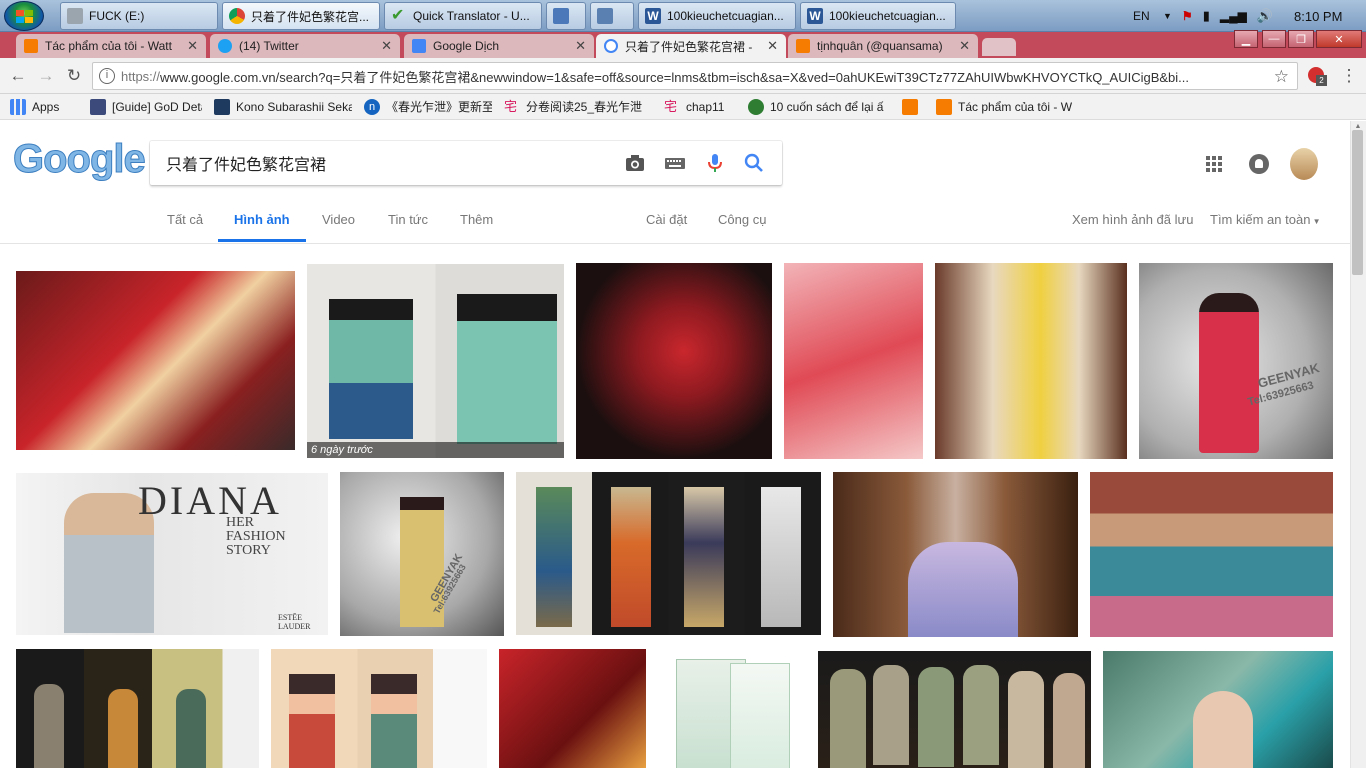 The width and height of the screenshot is (1366, 768). I want to click on tab-more: Thêm, so click(476, 219).